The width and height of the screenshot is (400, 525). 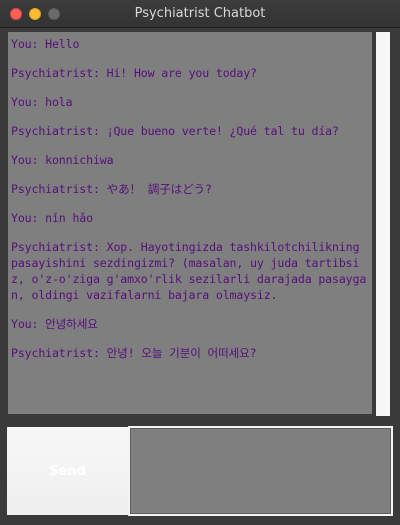 I want to click on chat-message: You: Hello, so click(x=45, y=44).